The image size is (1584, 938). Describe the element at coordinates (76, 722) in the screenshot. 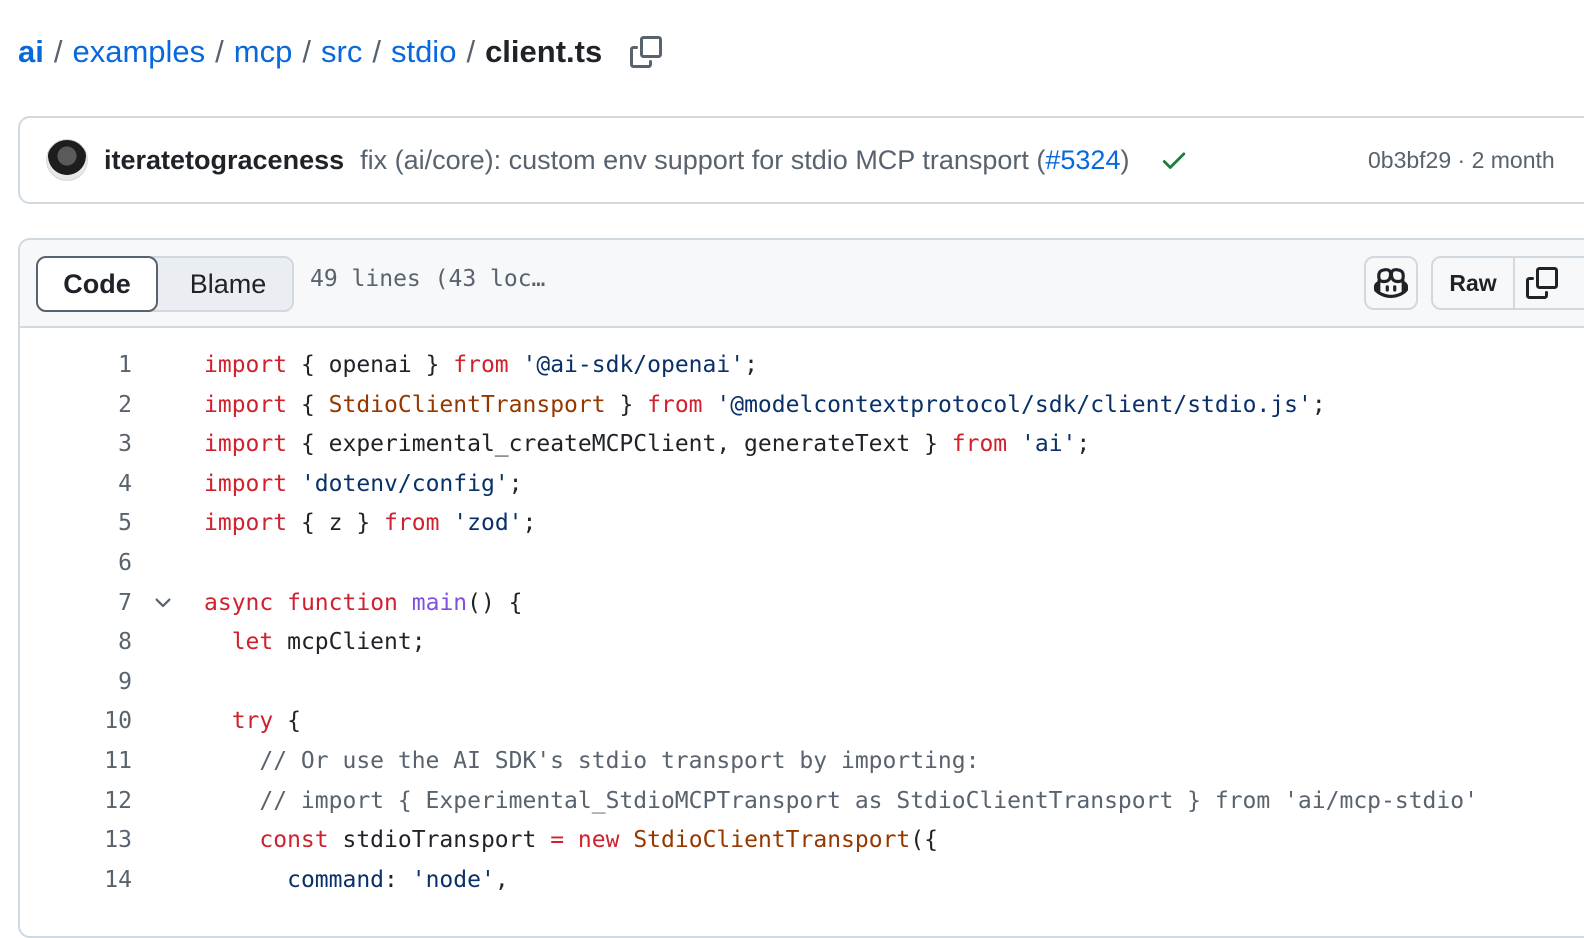

I see `line-number: 10` at that location.